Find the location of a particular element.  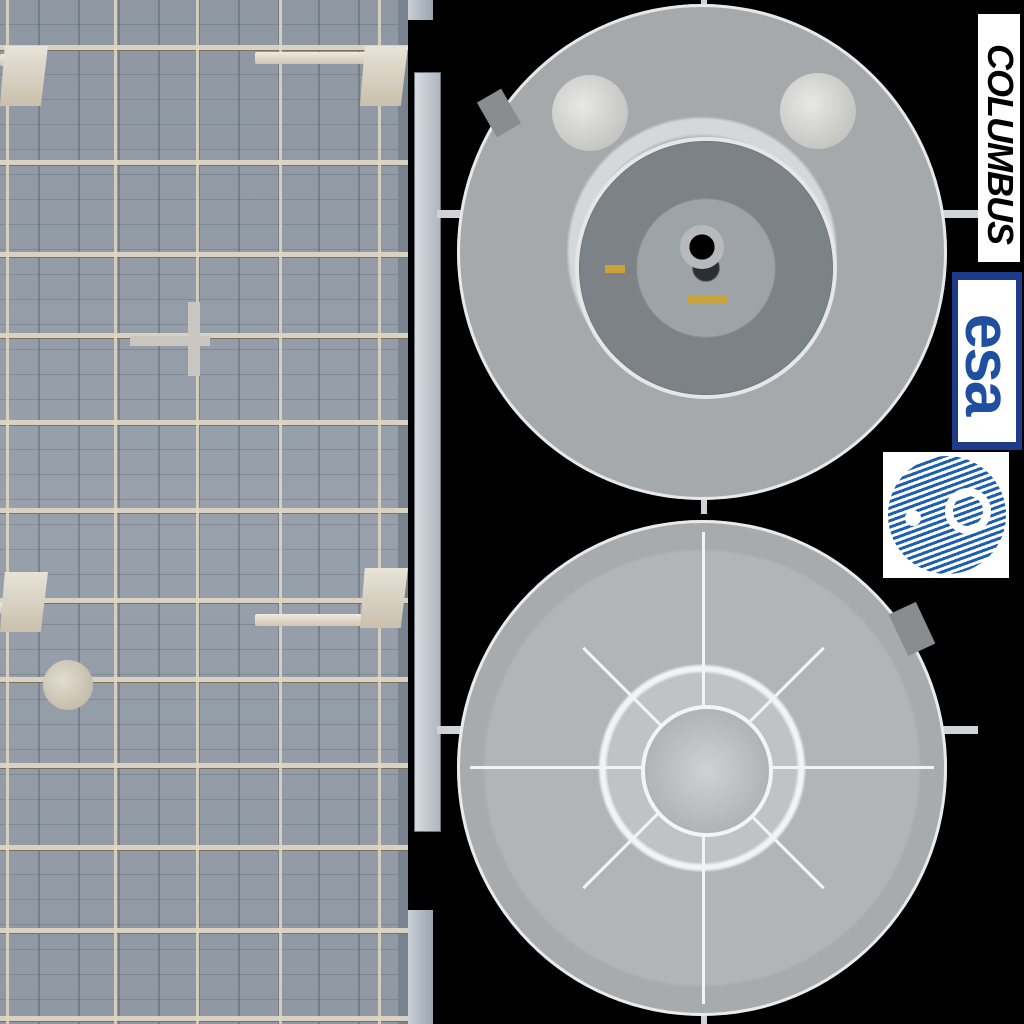

esa-wordmark: esa is located at coordinates (988, 364).